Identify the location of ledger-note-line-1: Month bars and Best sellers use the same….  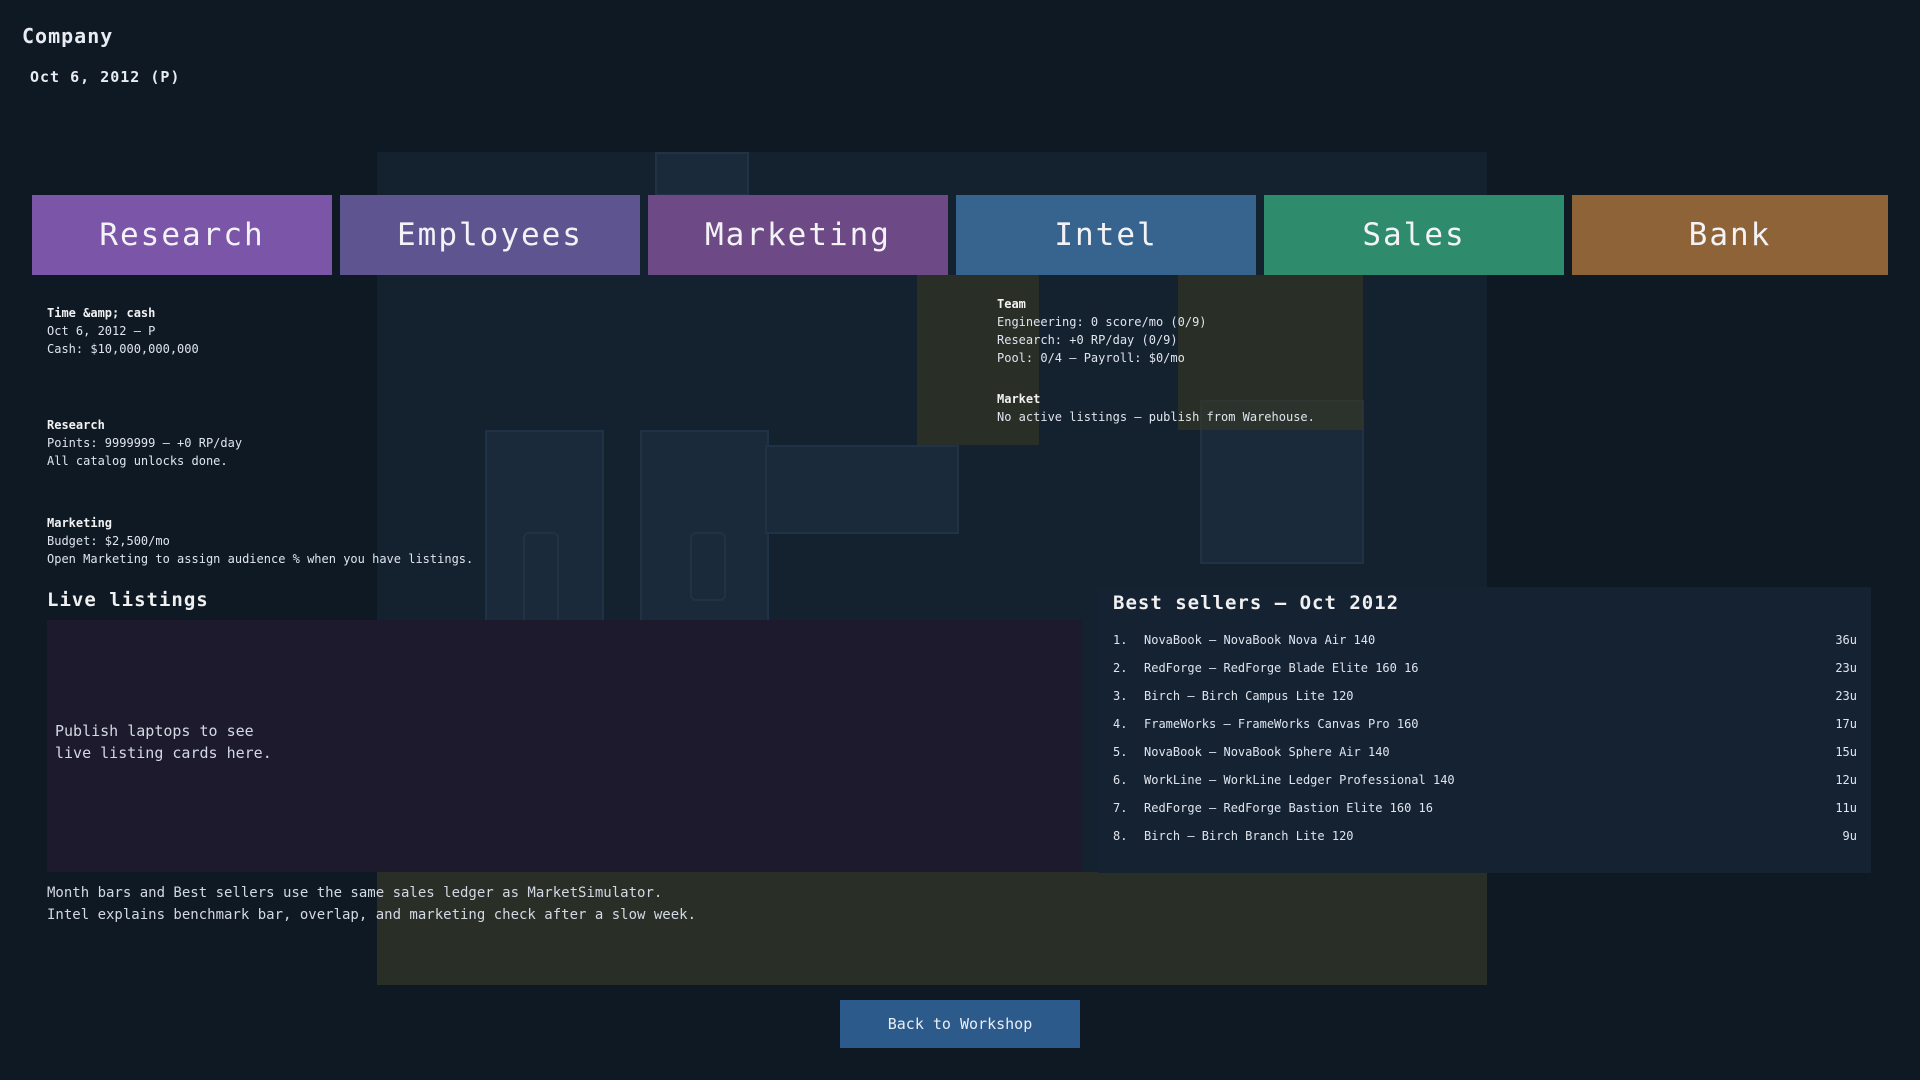
(355, 893).